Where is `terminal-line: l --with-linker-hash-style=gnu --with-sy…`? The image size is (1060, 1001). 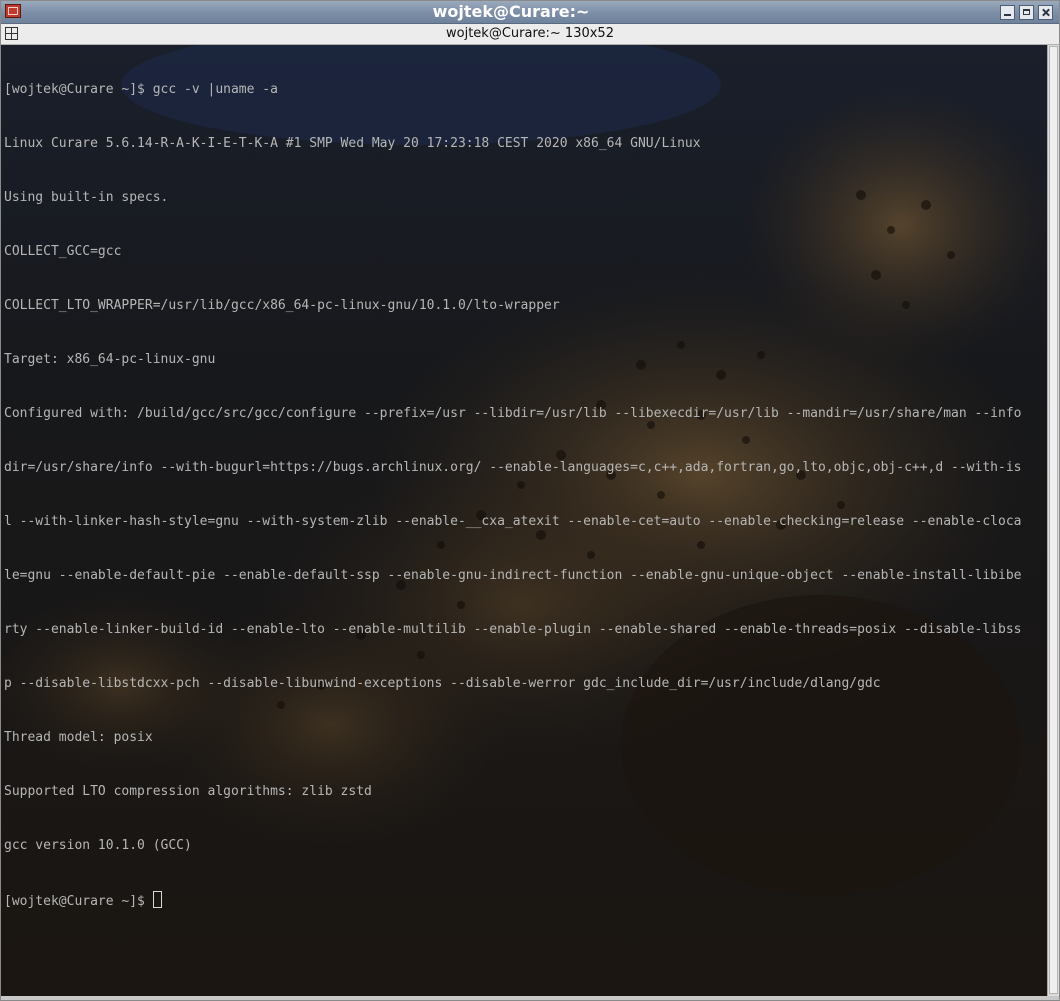
terminal-line: l --with-linker-hash-style=gnu --with-sy… is located at coordinates (513, 521).